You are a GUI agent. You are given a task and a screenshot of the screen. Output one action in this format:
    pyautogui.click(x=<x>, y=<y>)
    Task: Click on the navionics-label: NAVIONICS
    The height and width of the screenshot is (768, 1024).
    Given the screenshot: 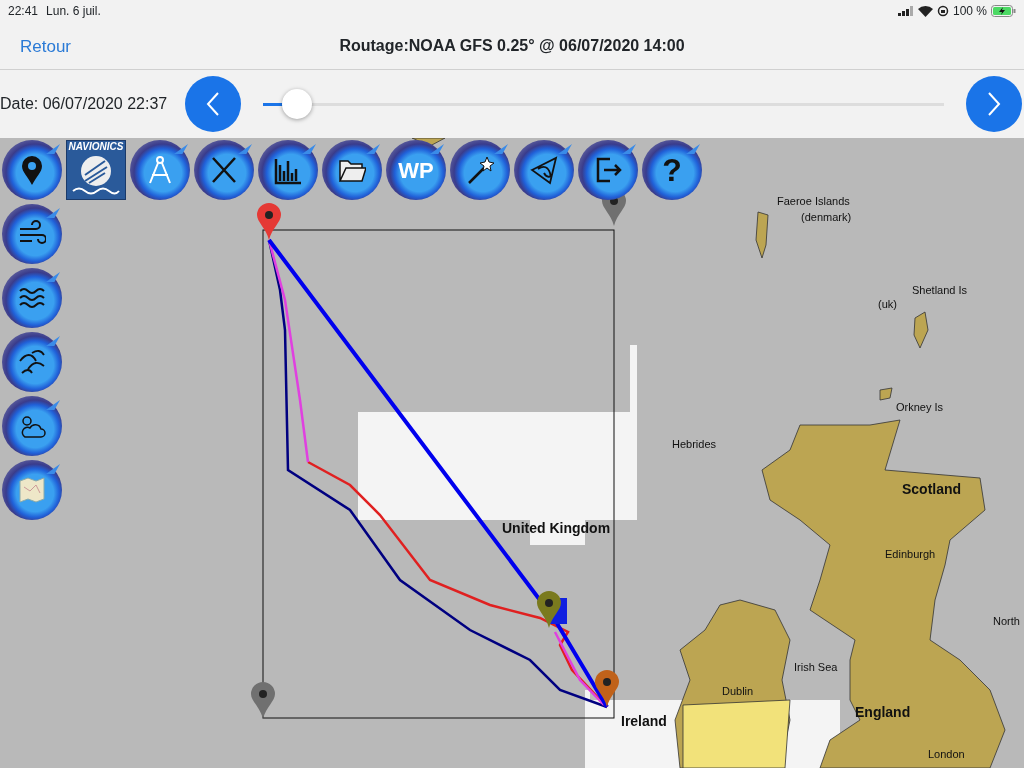 What is the action you would take?
    pyautogui.click(x=96, y=147)
    